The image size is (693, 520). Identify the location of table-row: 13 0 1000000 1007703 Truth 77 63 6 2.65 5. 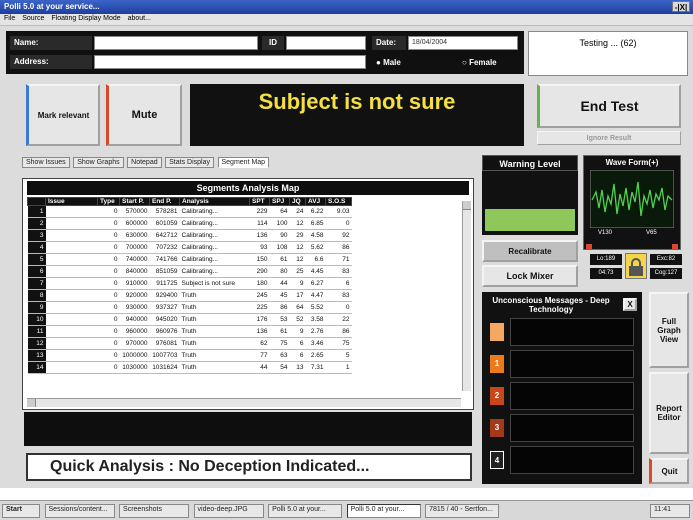
(189, 355).